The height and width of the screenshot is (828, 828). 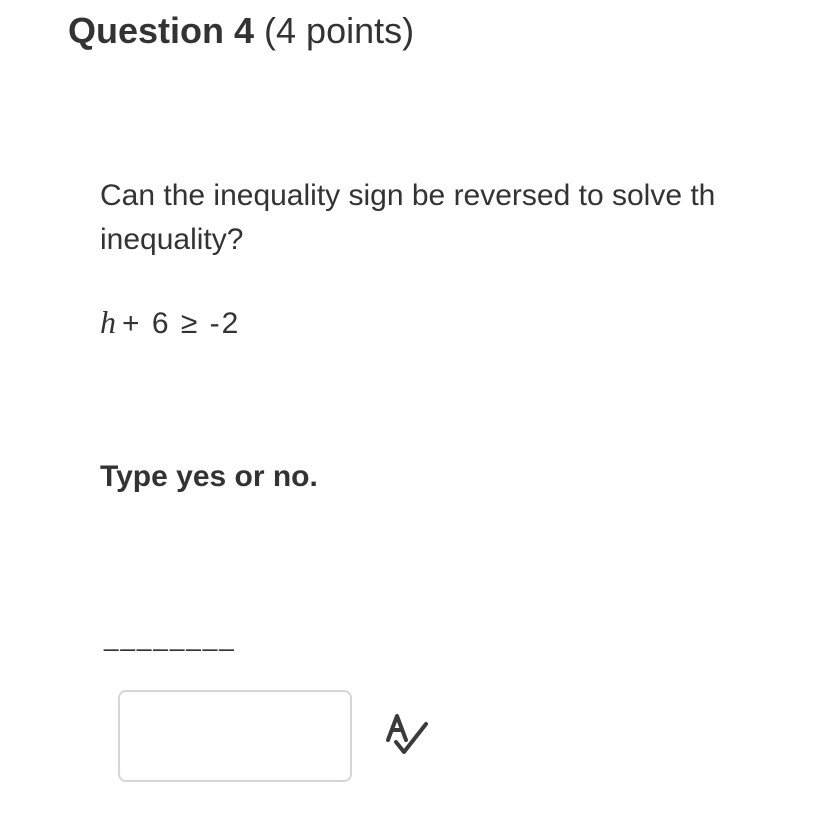 What do you see at coordinates (161, 30) in the screenshot?
I see `question-title: Question 4` at bounding box center [161, 30].